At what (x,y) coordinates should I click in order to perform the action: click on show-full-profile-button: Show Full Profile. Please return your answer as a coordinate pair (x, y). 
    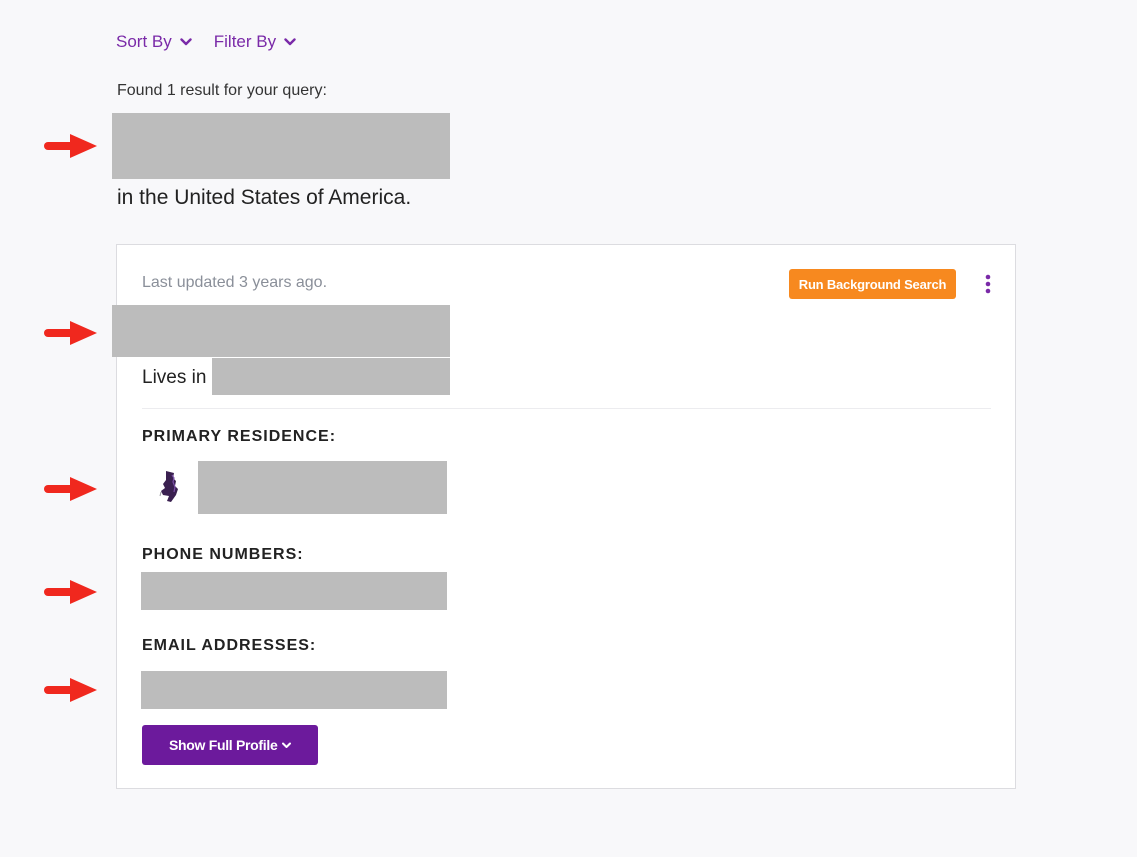
    Looking at the image, I should click on (230, 745).